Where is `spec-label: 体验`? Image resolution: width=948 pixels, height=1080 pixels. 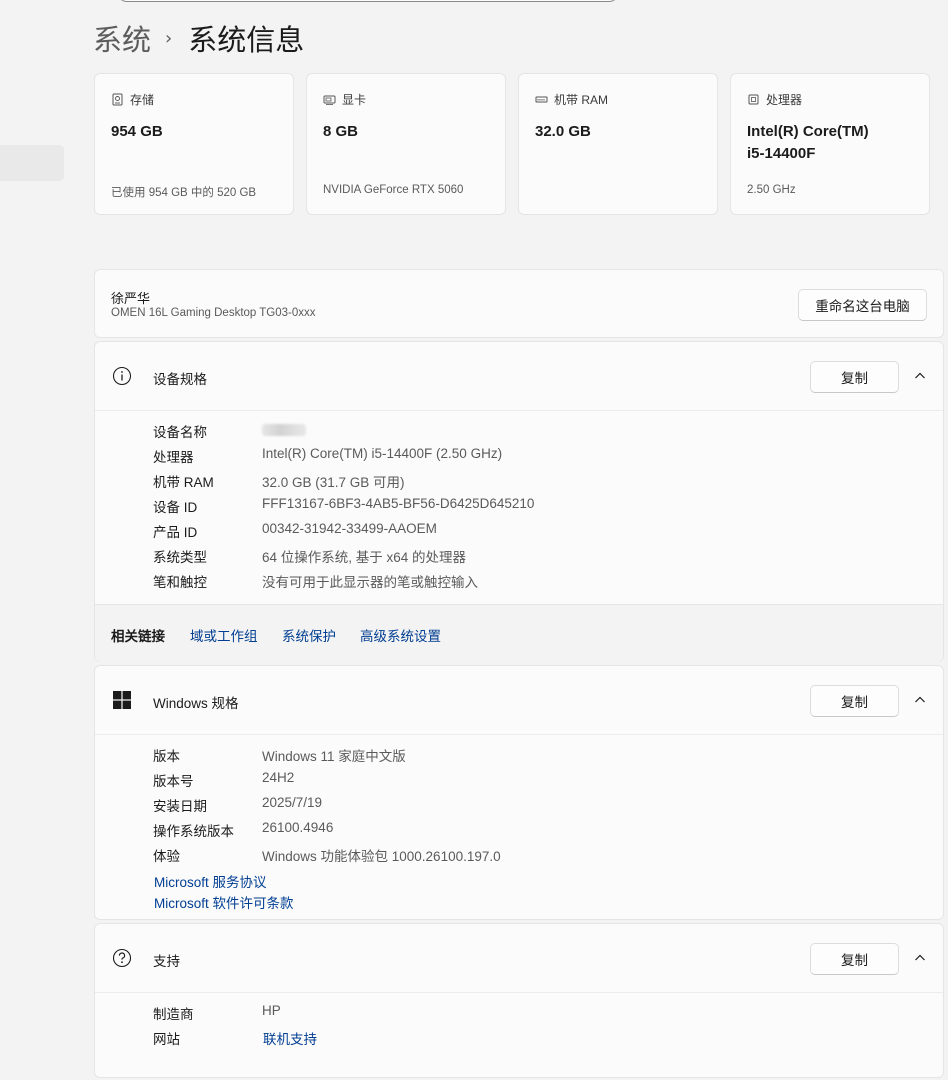
spec-label: 体验 is located at coordinates (166, 856).